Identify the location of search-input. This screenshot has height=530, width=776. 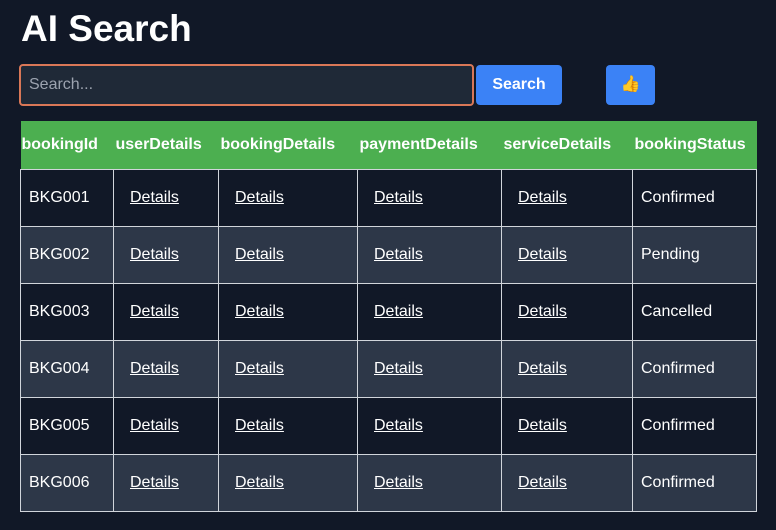
(246, 85).